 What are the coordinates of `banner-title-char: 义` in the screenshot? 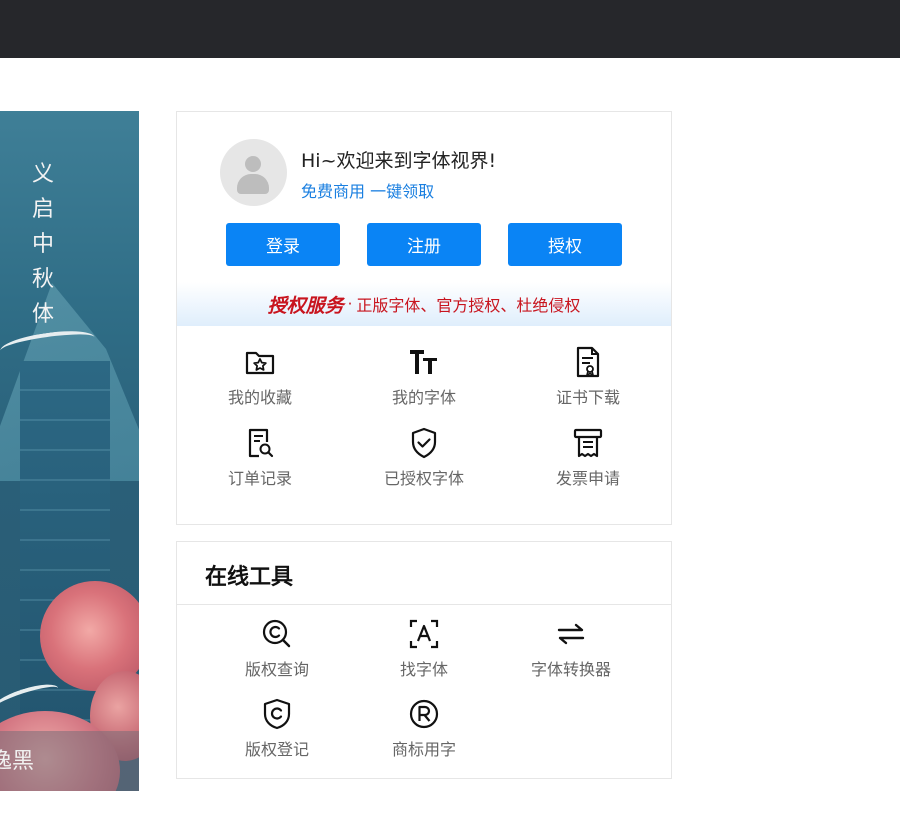 It's located at (42, 174).